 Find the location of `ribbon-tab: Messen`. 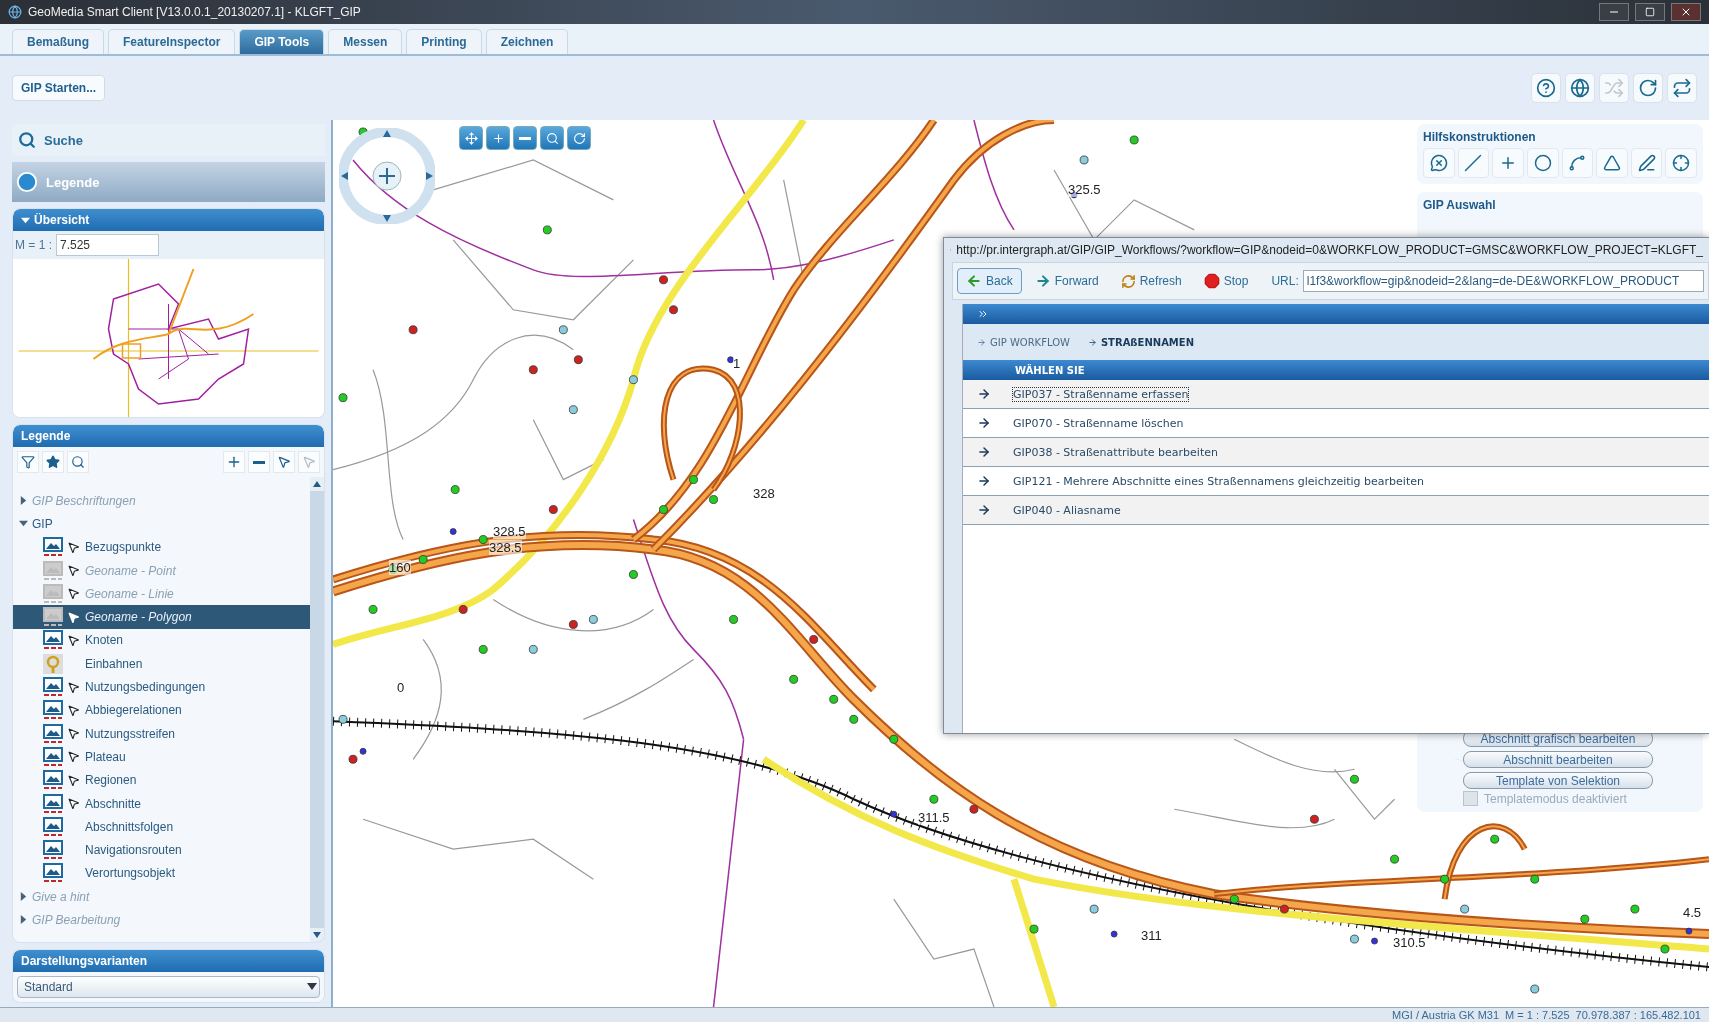

ribbon-tab: Messen is located at coordinates (365, 41).